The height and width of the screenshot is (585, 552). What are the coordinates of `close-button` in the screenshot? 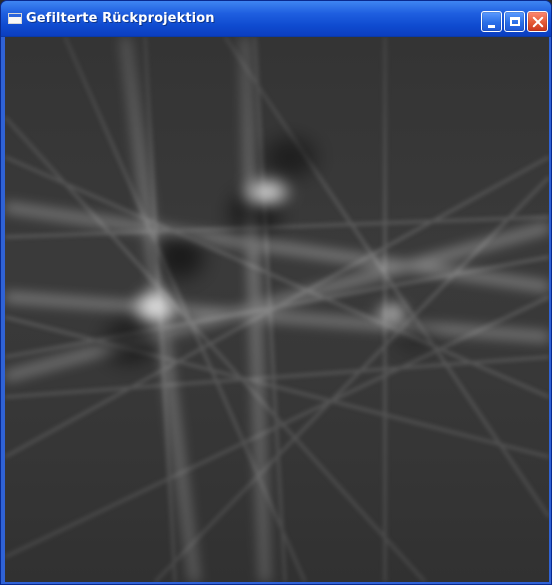 It's located at (537, 21).